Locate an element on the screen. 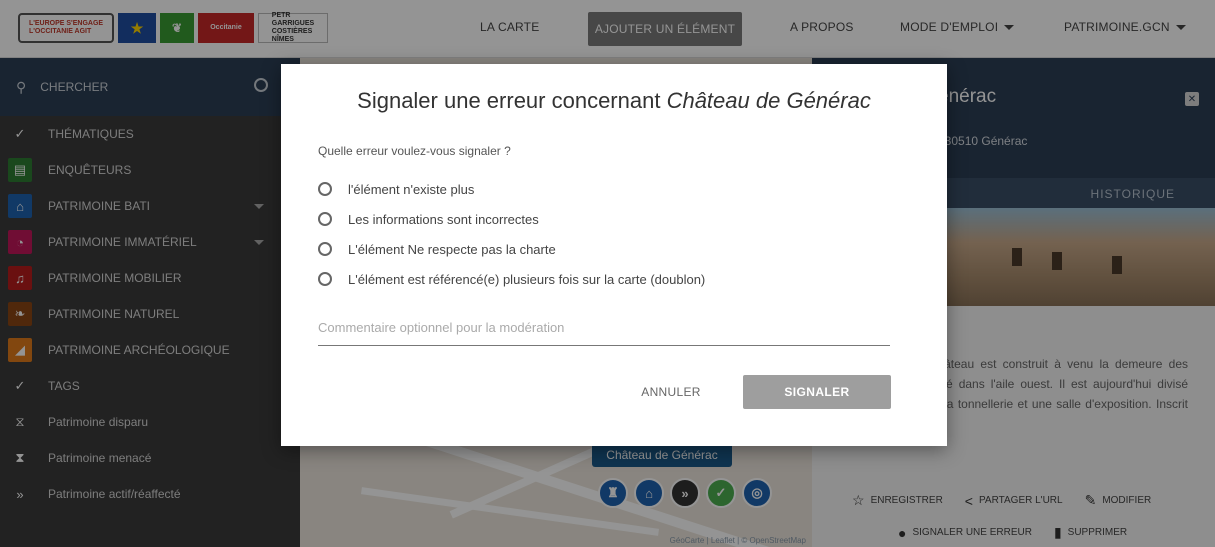 The image size is (1215, 547). error-option-label: l'élément n'existe plus is located at coordinates (411, 189).